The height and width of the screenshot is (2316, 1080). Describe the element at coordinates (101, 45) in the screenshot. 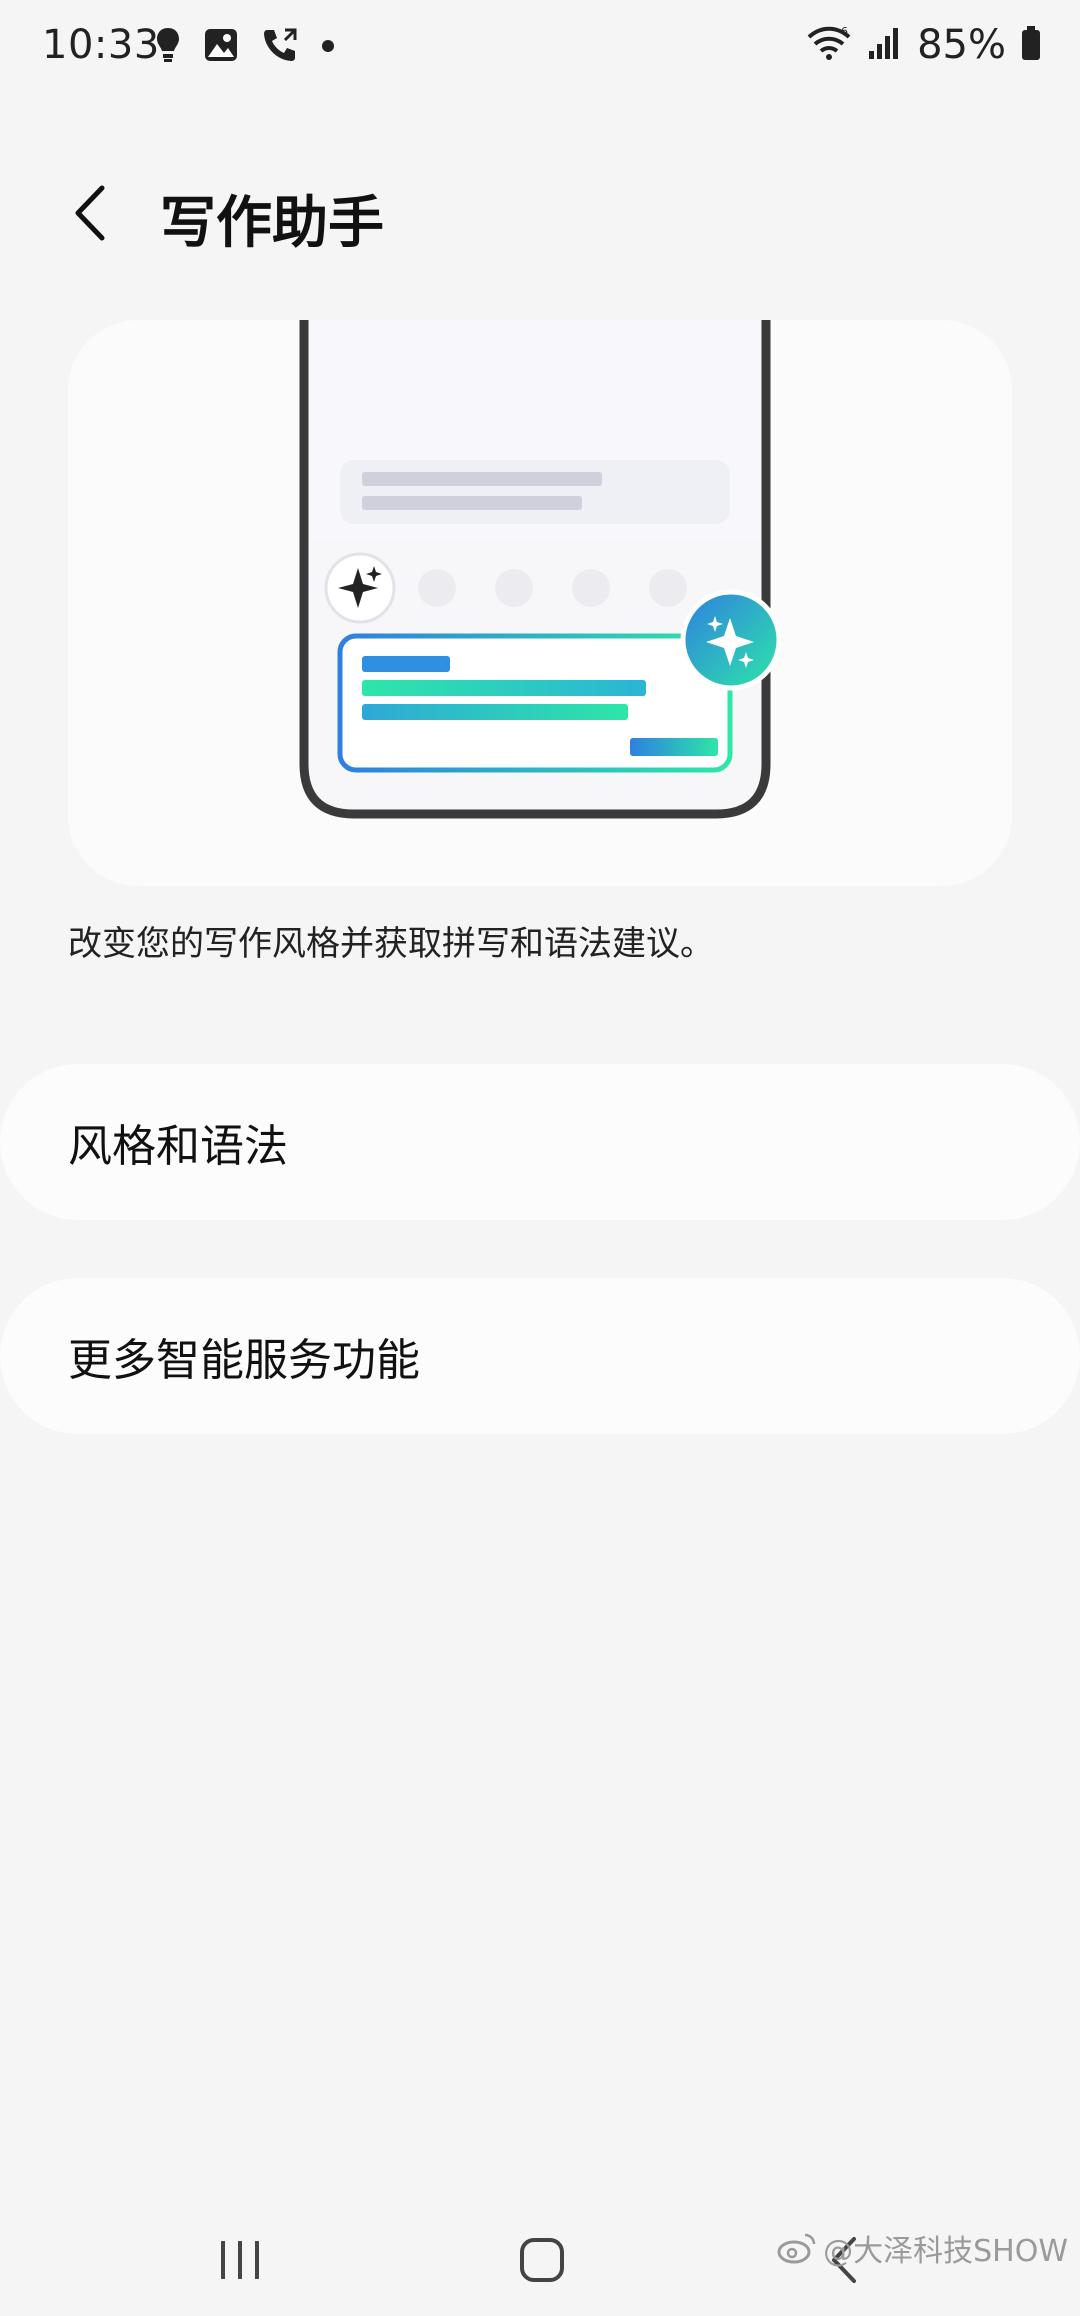

I see `status-time: 10:33` at that location.